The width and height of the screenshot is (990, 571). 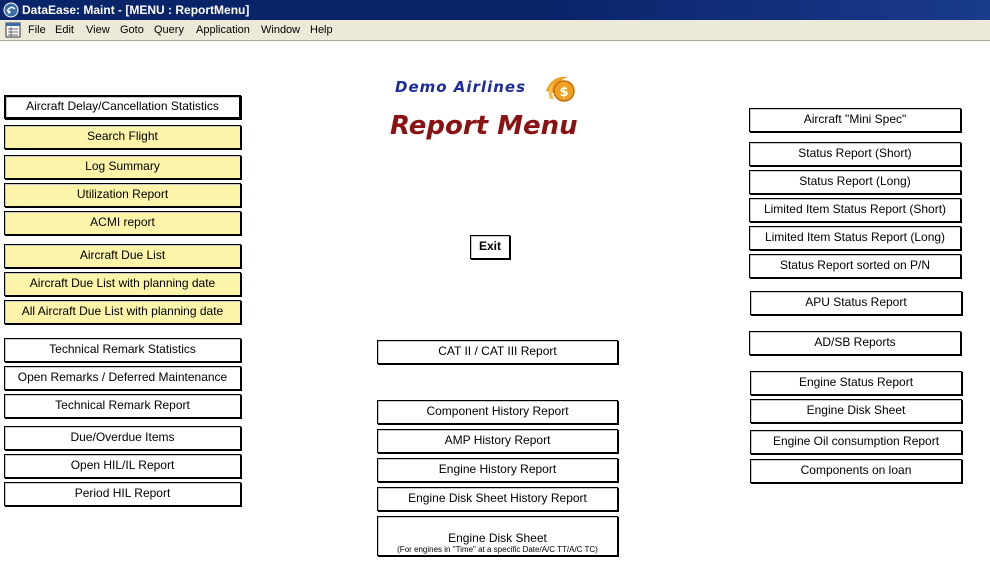 What do you see at coordinates (856, 471) in the screenshot?
I see `components-on-loan-button: Components on loan` at bounding box center [856, 471].